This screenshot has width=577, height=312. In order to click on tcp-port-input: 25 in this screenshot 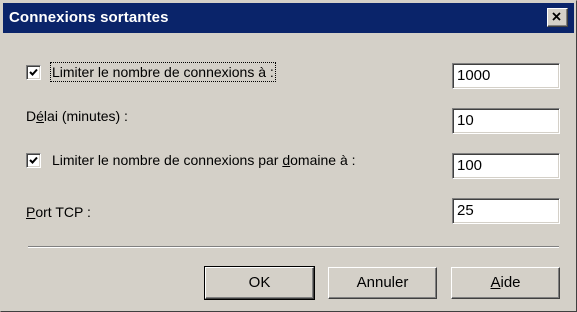, I will do `click(506, 211)`.